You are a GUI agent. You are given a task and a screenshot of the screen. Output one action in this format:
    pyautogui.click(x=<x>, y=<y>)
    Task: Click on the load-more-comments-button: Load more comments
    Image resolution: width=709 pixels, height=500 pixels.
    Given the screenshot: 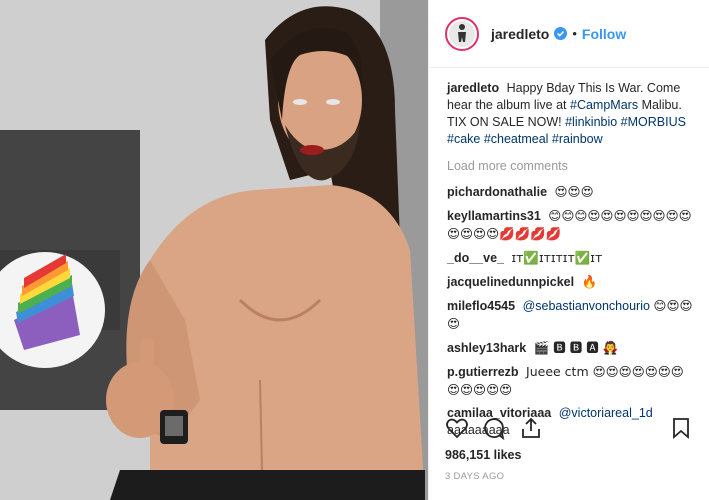 What is the action you would take?
    pyautogui.click(x=570, y=166)
    